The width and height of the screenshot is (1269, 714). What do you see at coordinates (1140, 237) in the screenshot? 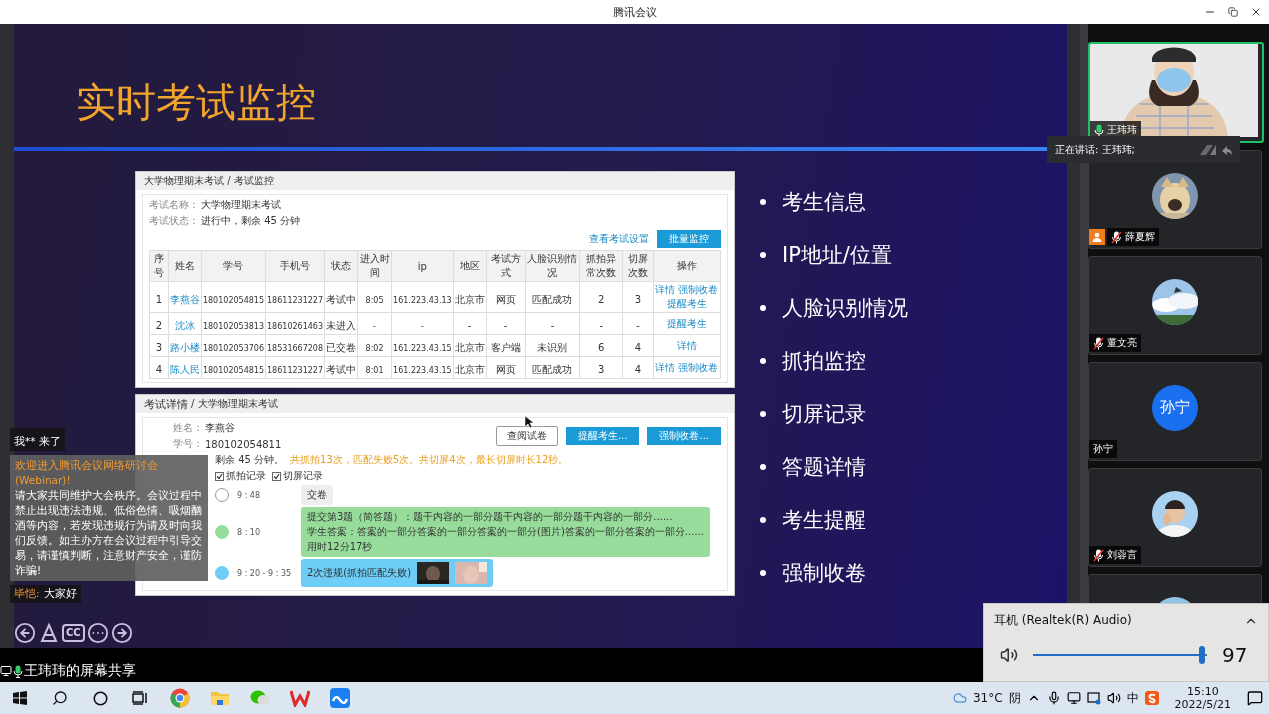
I see `participant-name: 薛夏辉` at bounding box center [1140, 237].